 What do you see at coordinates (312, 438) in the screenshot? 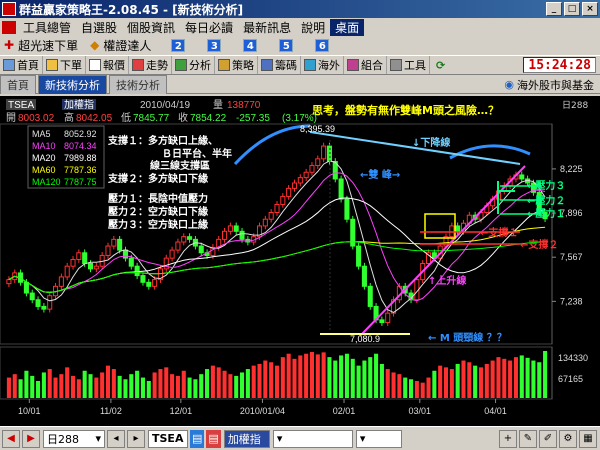
I see `market-select: ▾` at bounding box center [312, 438].